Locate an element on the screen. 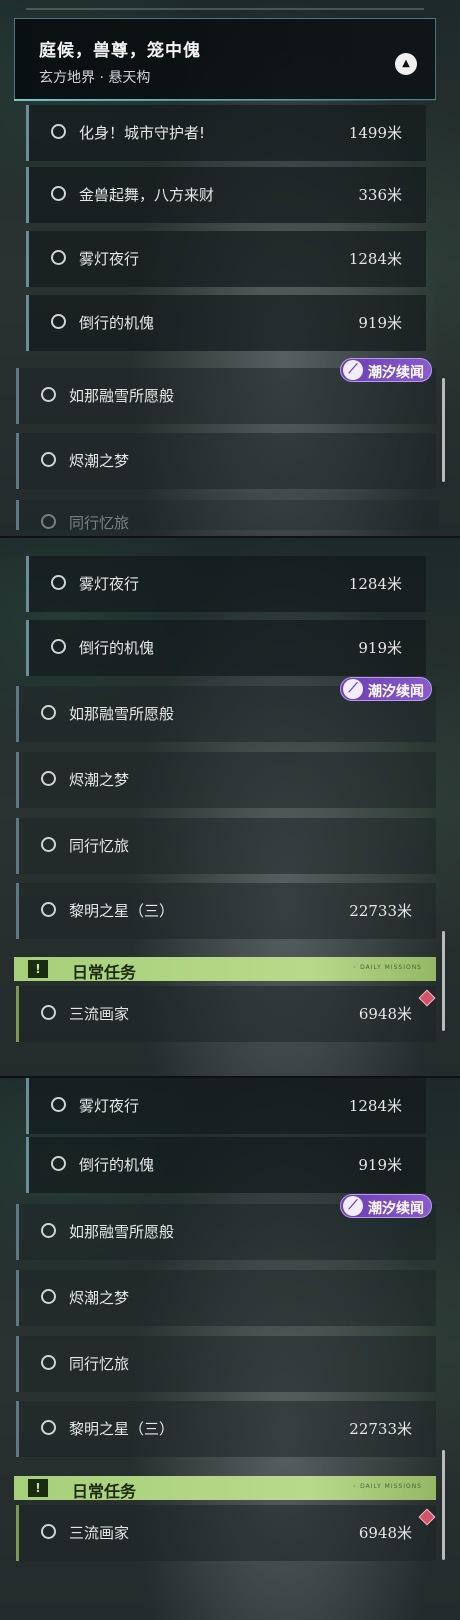 The width and height of the screenshot is (460, 1620). quest-row: 金兽起舞，八方来财 336米 is located at coordinates (226, 195).